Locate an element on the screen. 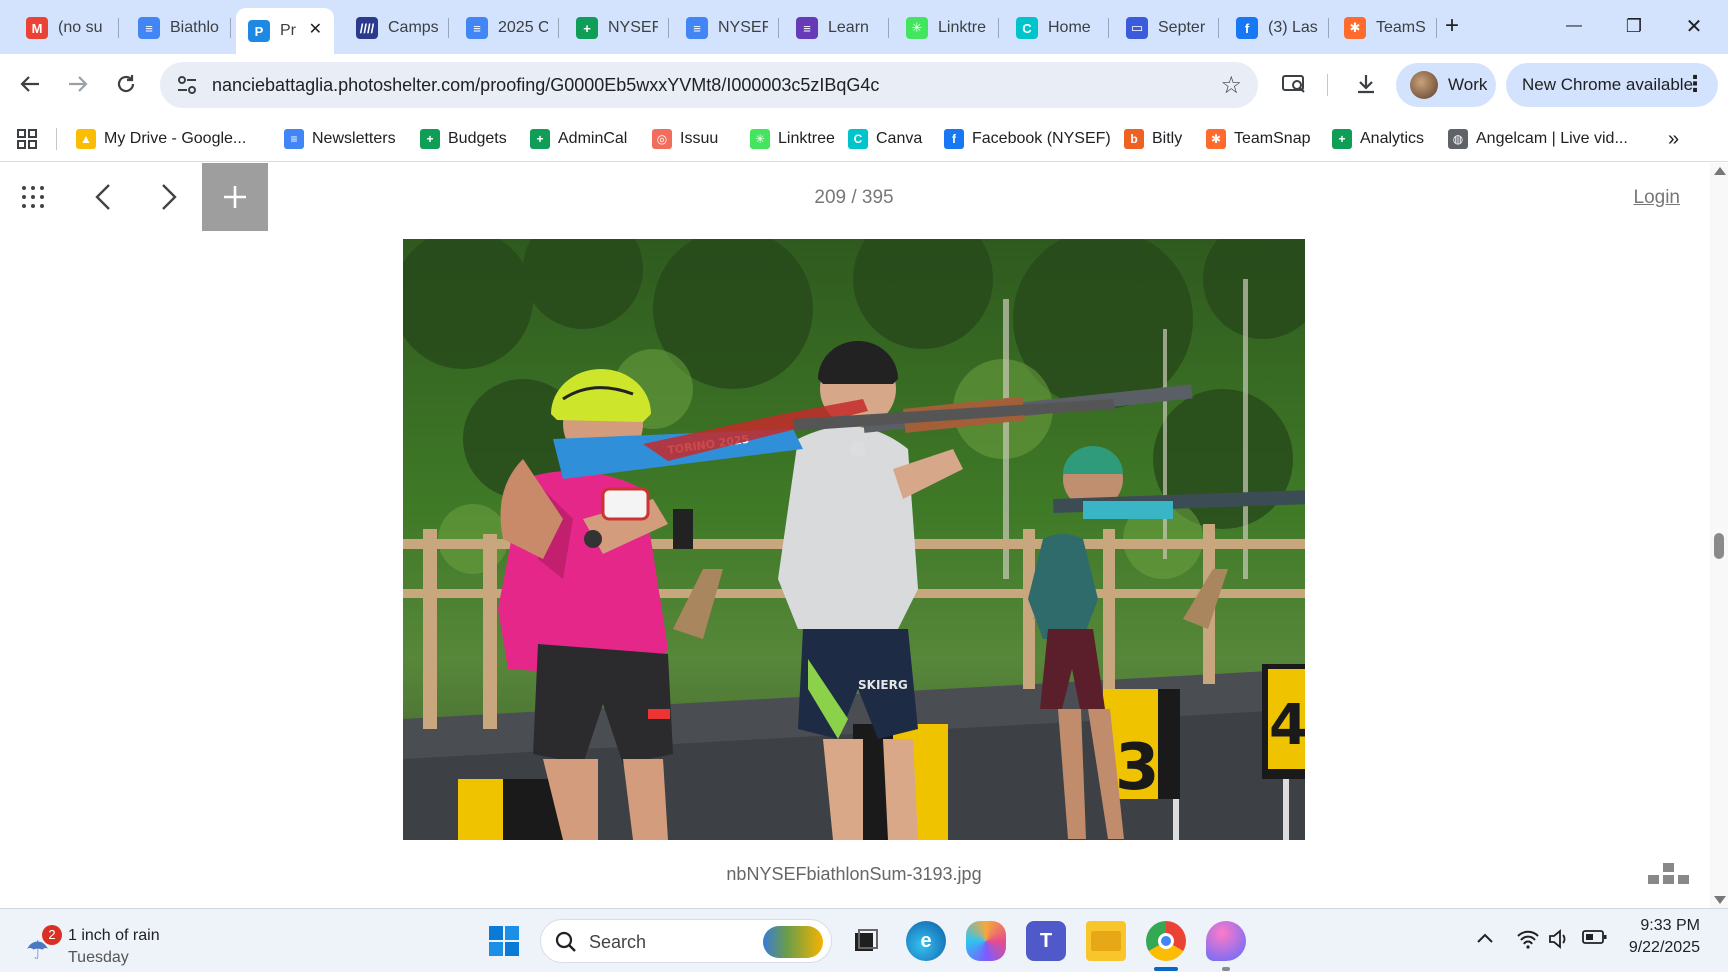  tab-8: ✳ Linktre is located at coordinates (944, 28).